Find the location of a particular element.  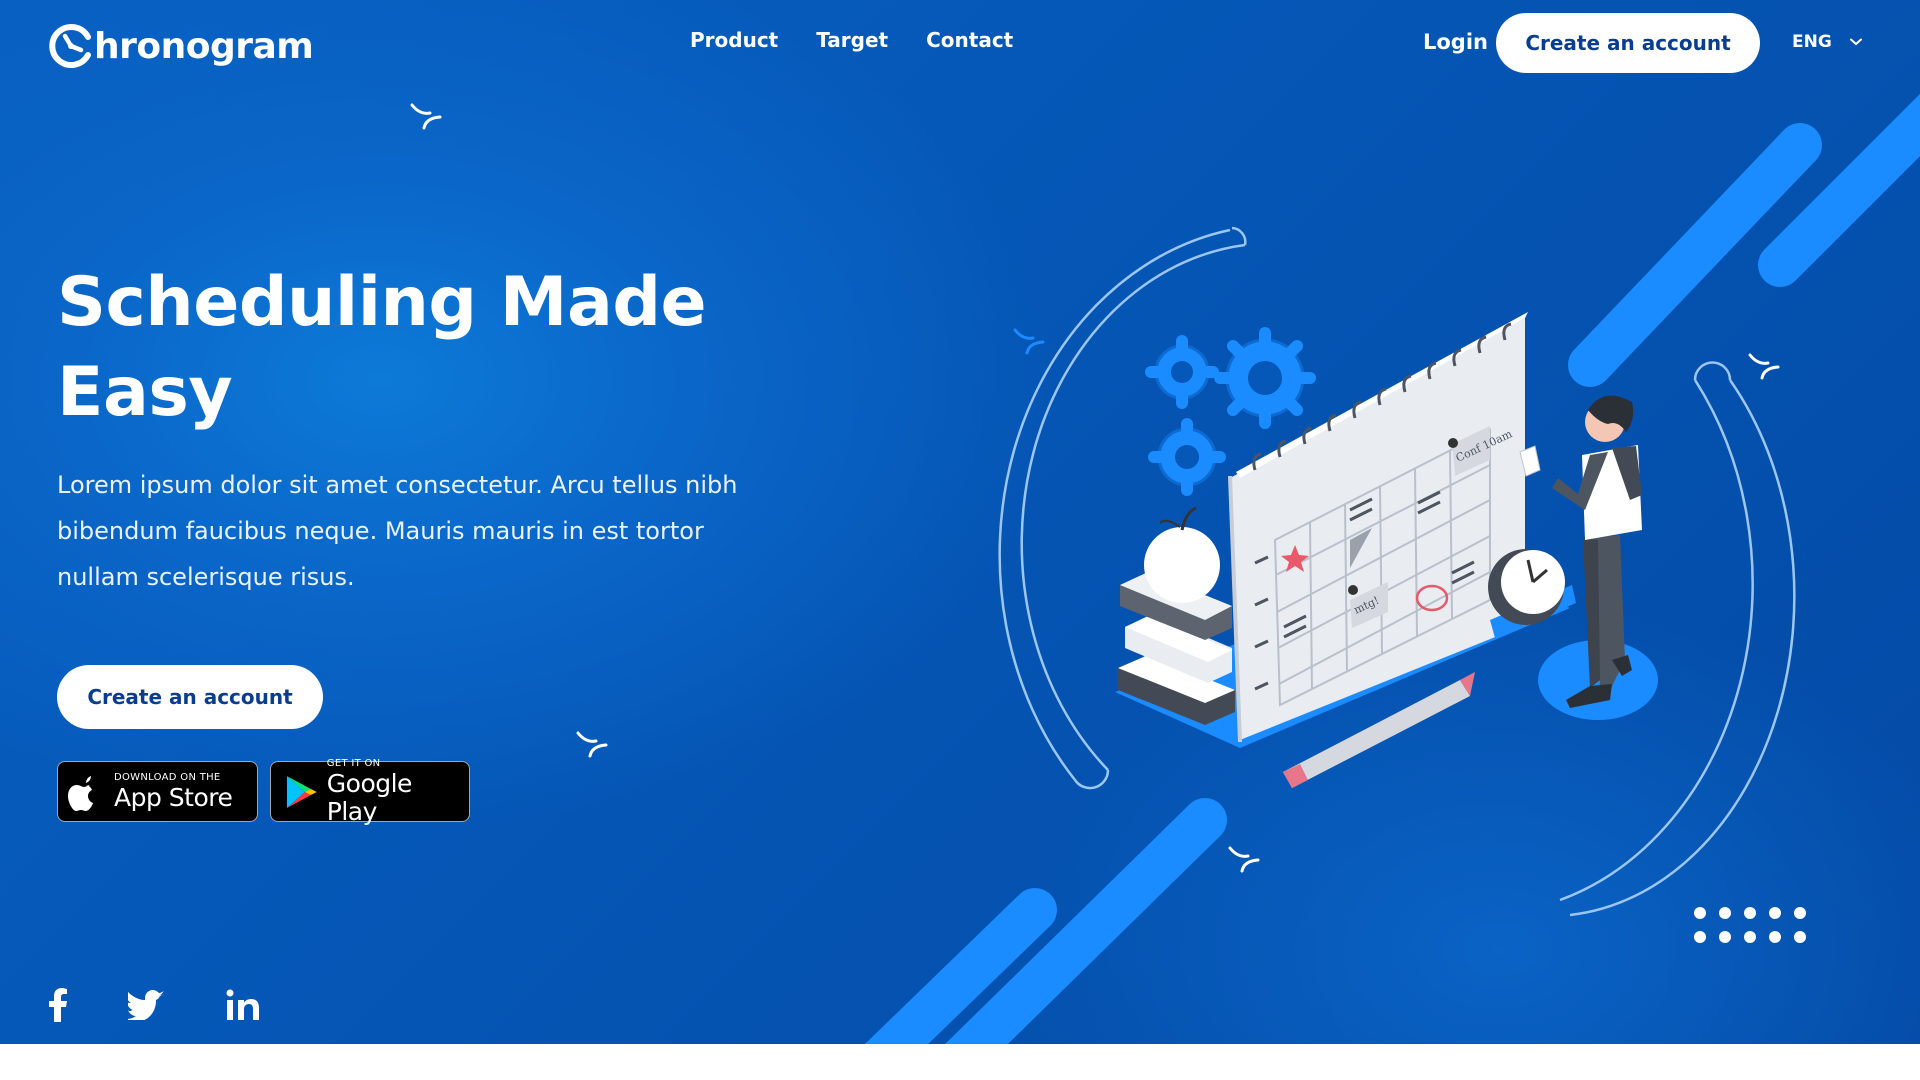

twitter-icon is located at coordinates (146, 1005).